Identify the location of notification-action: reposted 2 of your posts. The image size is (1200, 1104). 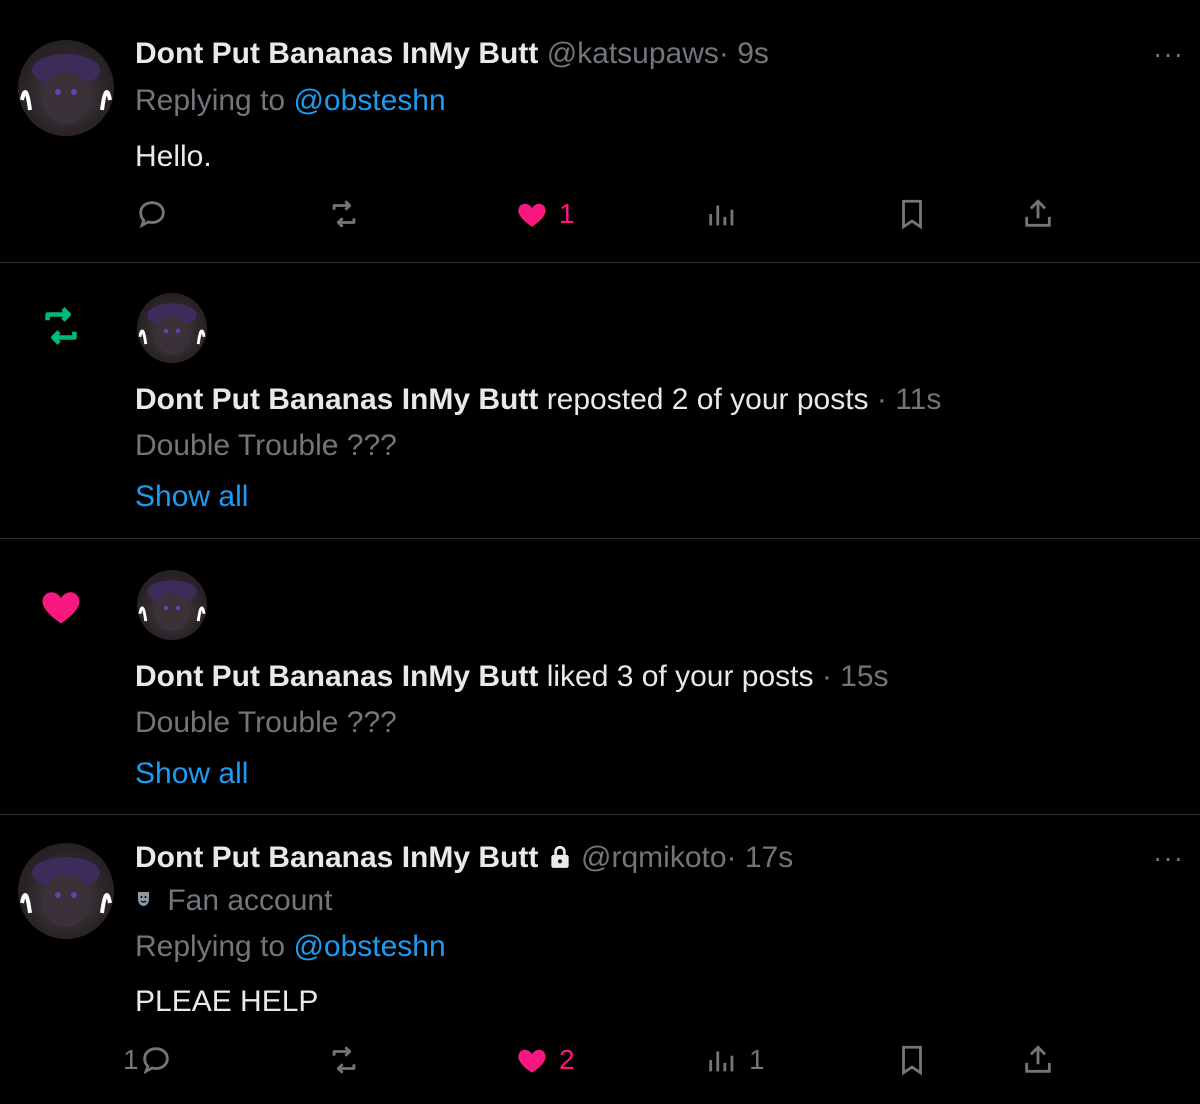
(707, 399).